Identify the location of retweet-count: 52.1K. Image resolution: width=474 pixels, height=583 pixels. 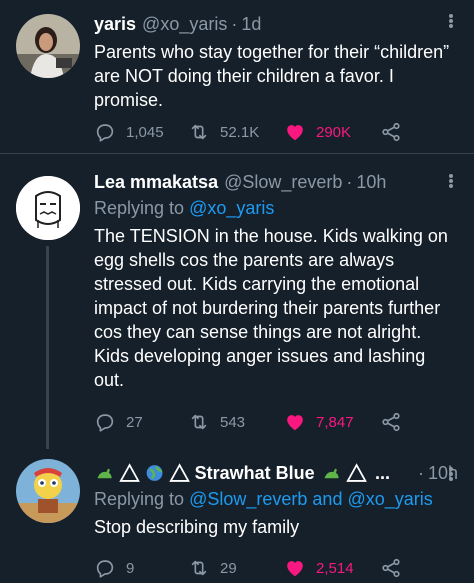
(240, 132).